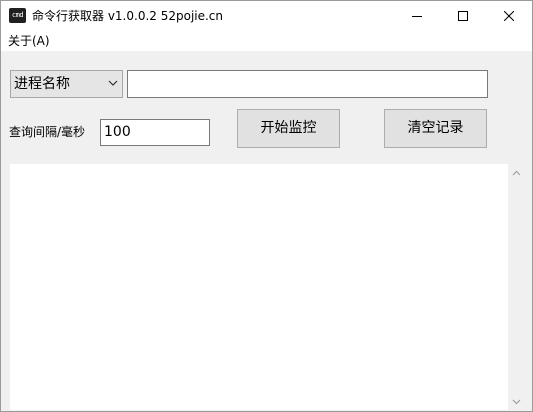 This screenshot has height=412, width=533. I want to click on maximize-button, so click(463, 16).